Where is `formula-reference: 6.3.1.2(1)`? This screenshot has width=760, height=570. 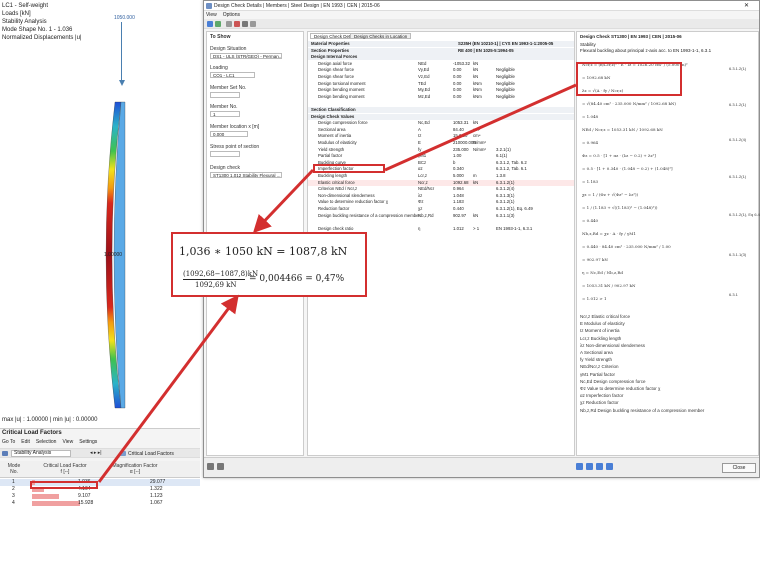
formula-reference: 6.3.1.2(1) is located at coordinates (738, 176).